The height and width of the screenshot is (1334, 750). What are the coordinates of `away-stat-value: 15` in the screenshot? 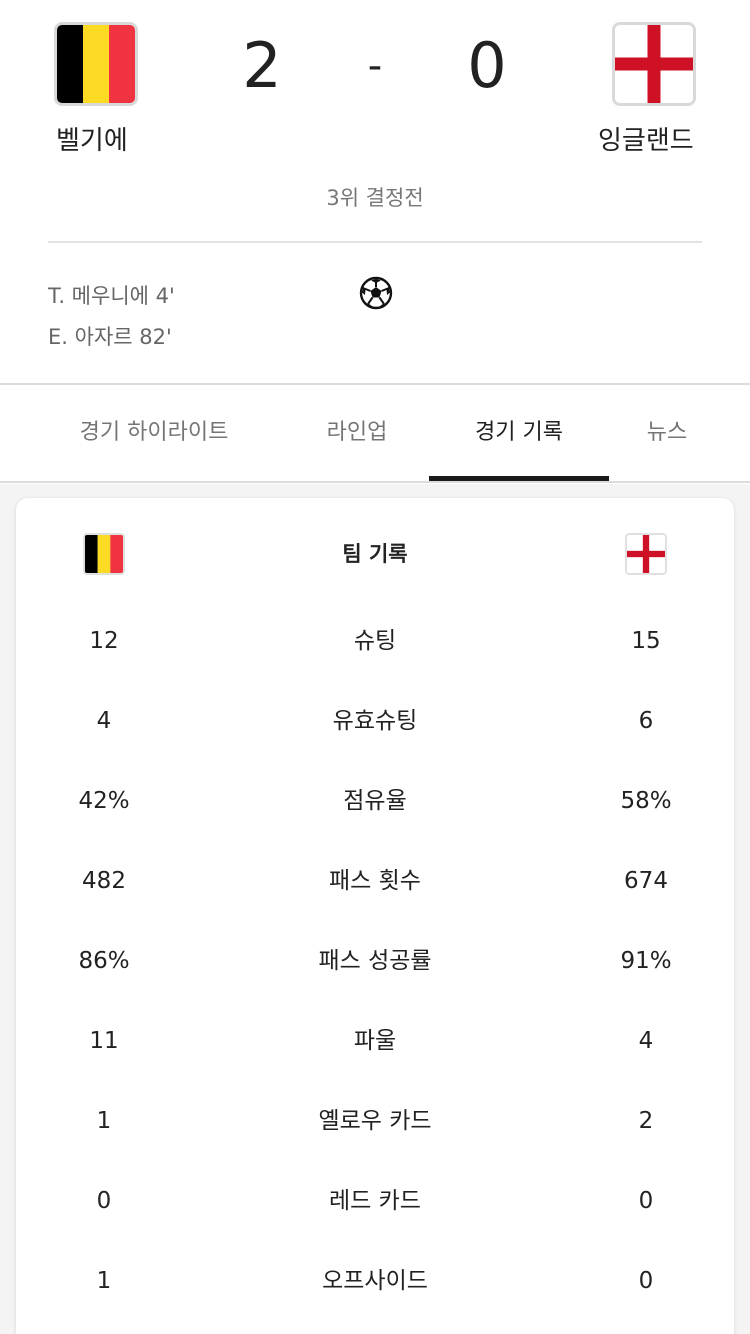 It's located at (646, 641).